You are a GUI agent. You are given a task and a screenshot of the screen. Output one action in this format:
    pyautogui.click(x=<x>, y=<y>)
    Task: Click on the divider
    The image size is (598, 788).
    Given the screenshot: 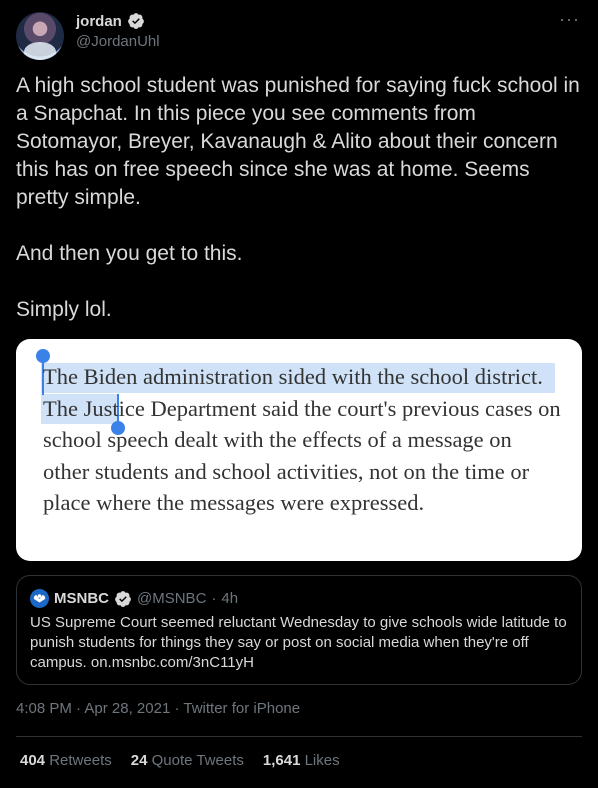 What is the action you would take?
    pyautogui.click(x=299, y=736)
    